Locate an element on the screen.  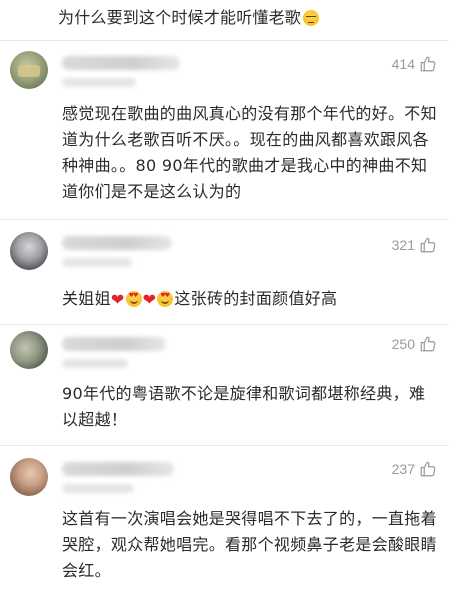
comment-text: 关姐姐❤❤这张砖的封面颜值好高 is located at coordinates (250, 299).